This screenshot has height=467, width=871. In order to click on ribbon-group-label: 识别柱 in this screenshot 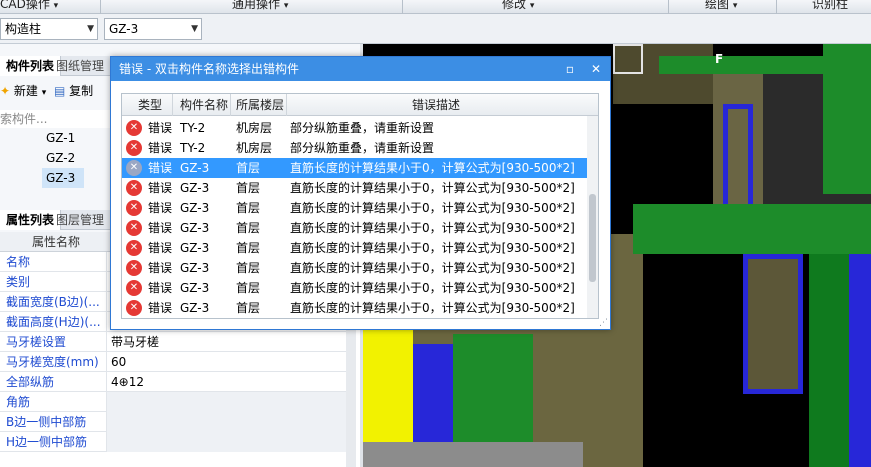, I will do `click(830, 5)`.